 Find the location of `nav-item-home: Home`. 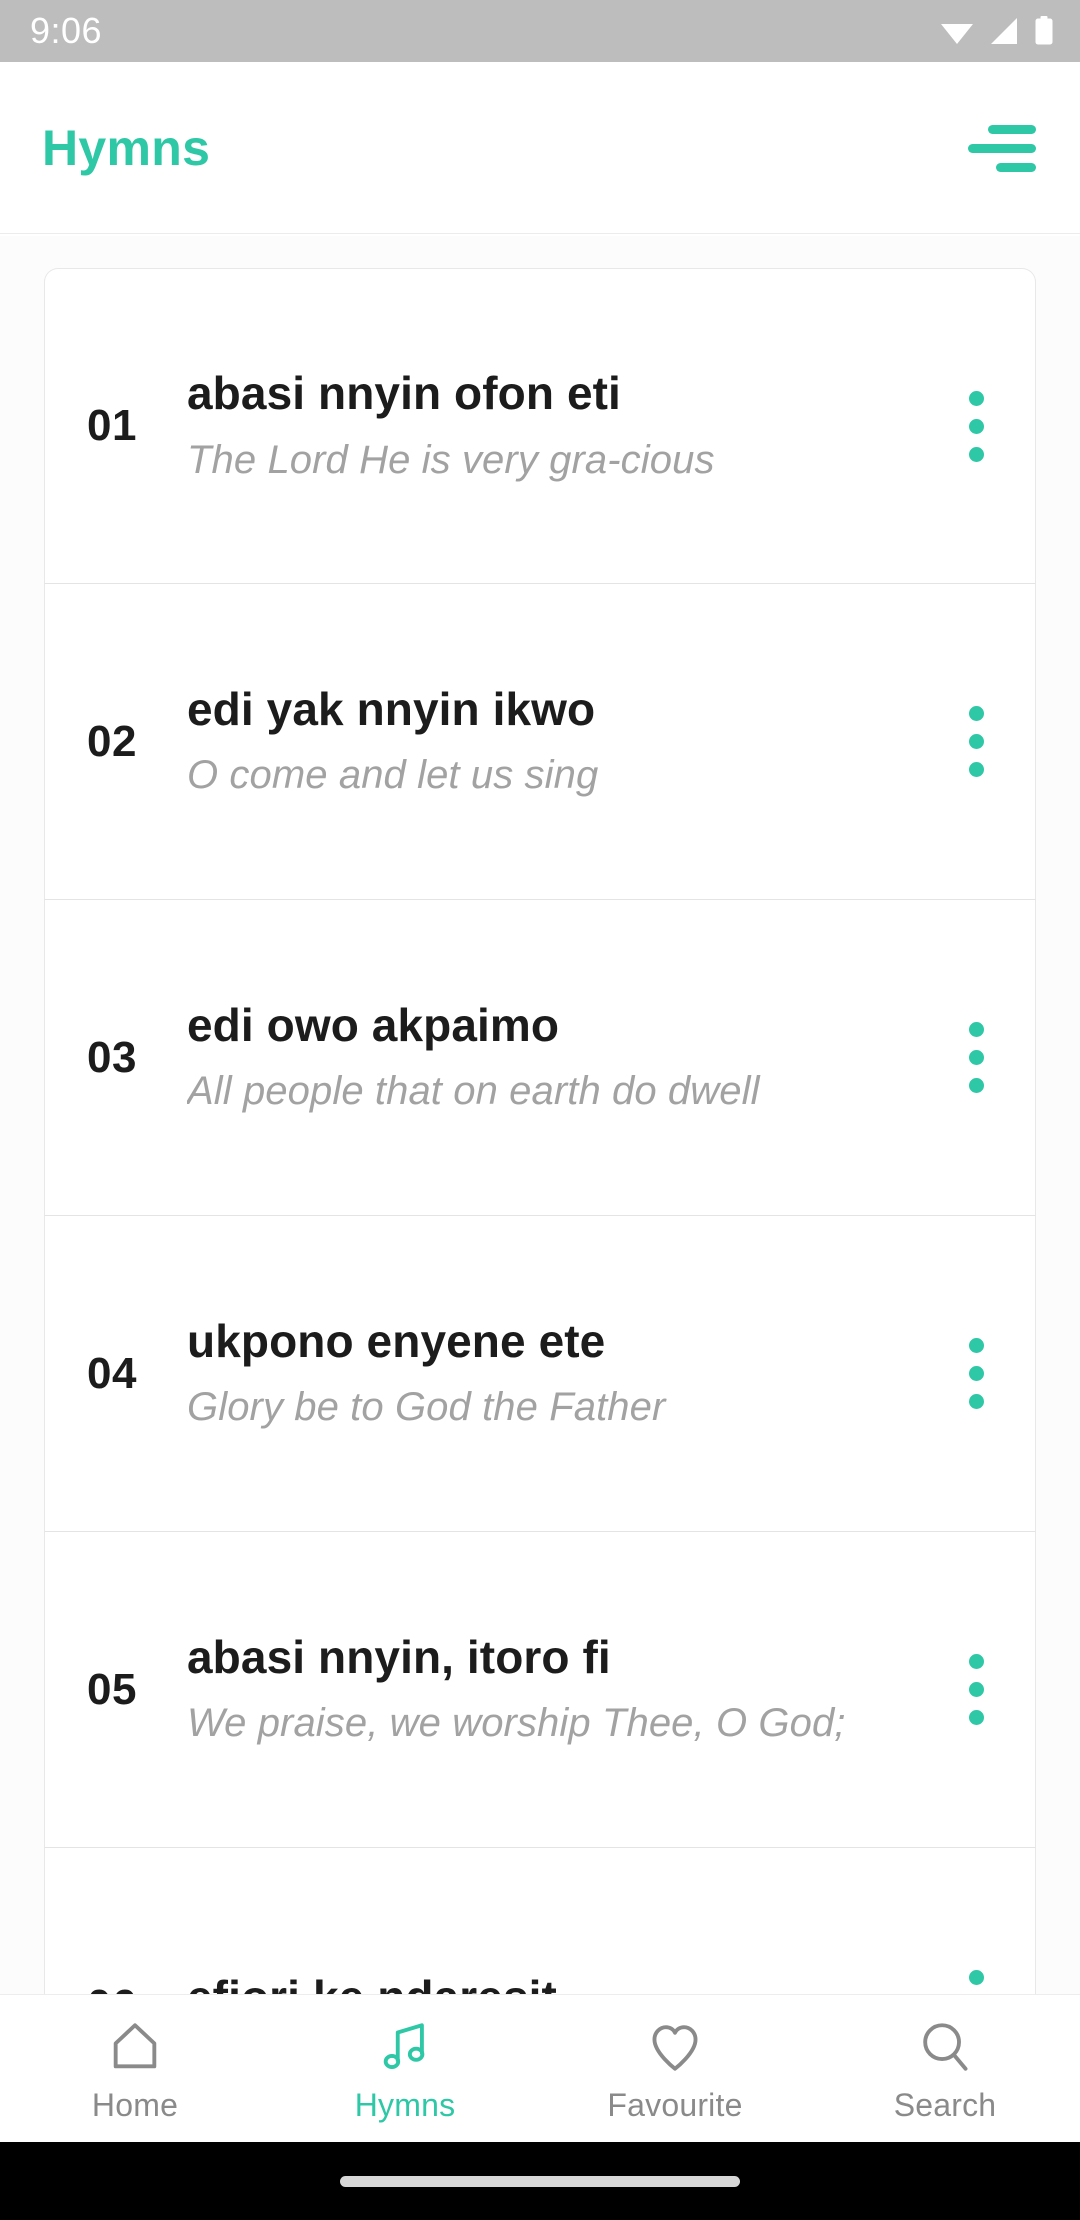

nav-item-home: Home is located at coordinates (135, 2068).